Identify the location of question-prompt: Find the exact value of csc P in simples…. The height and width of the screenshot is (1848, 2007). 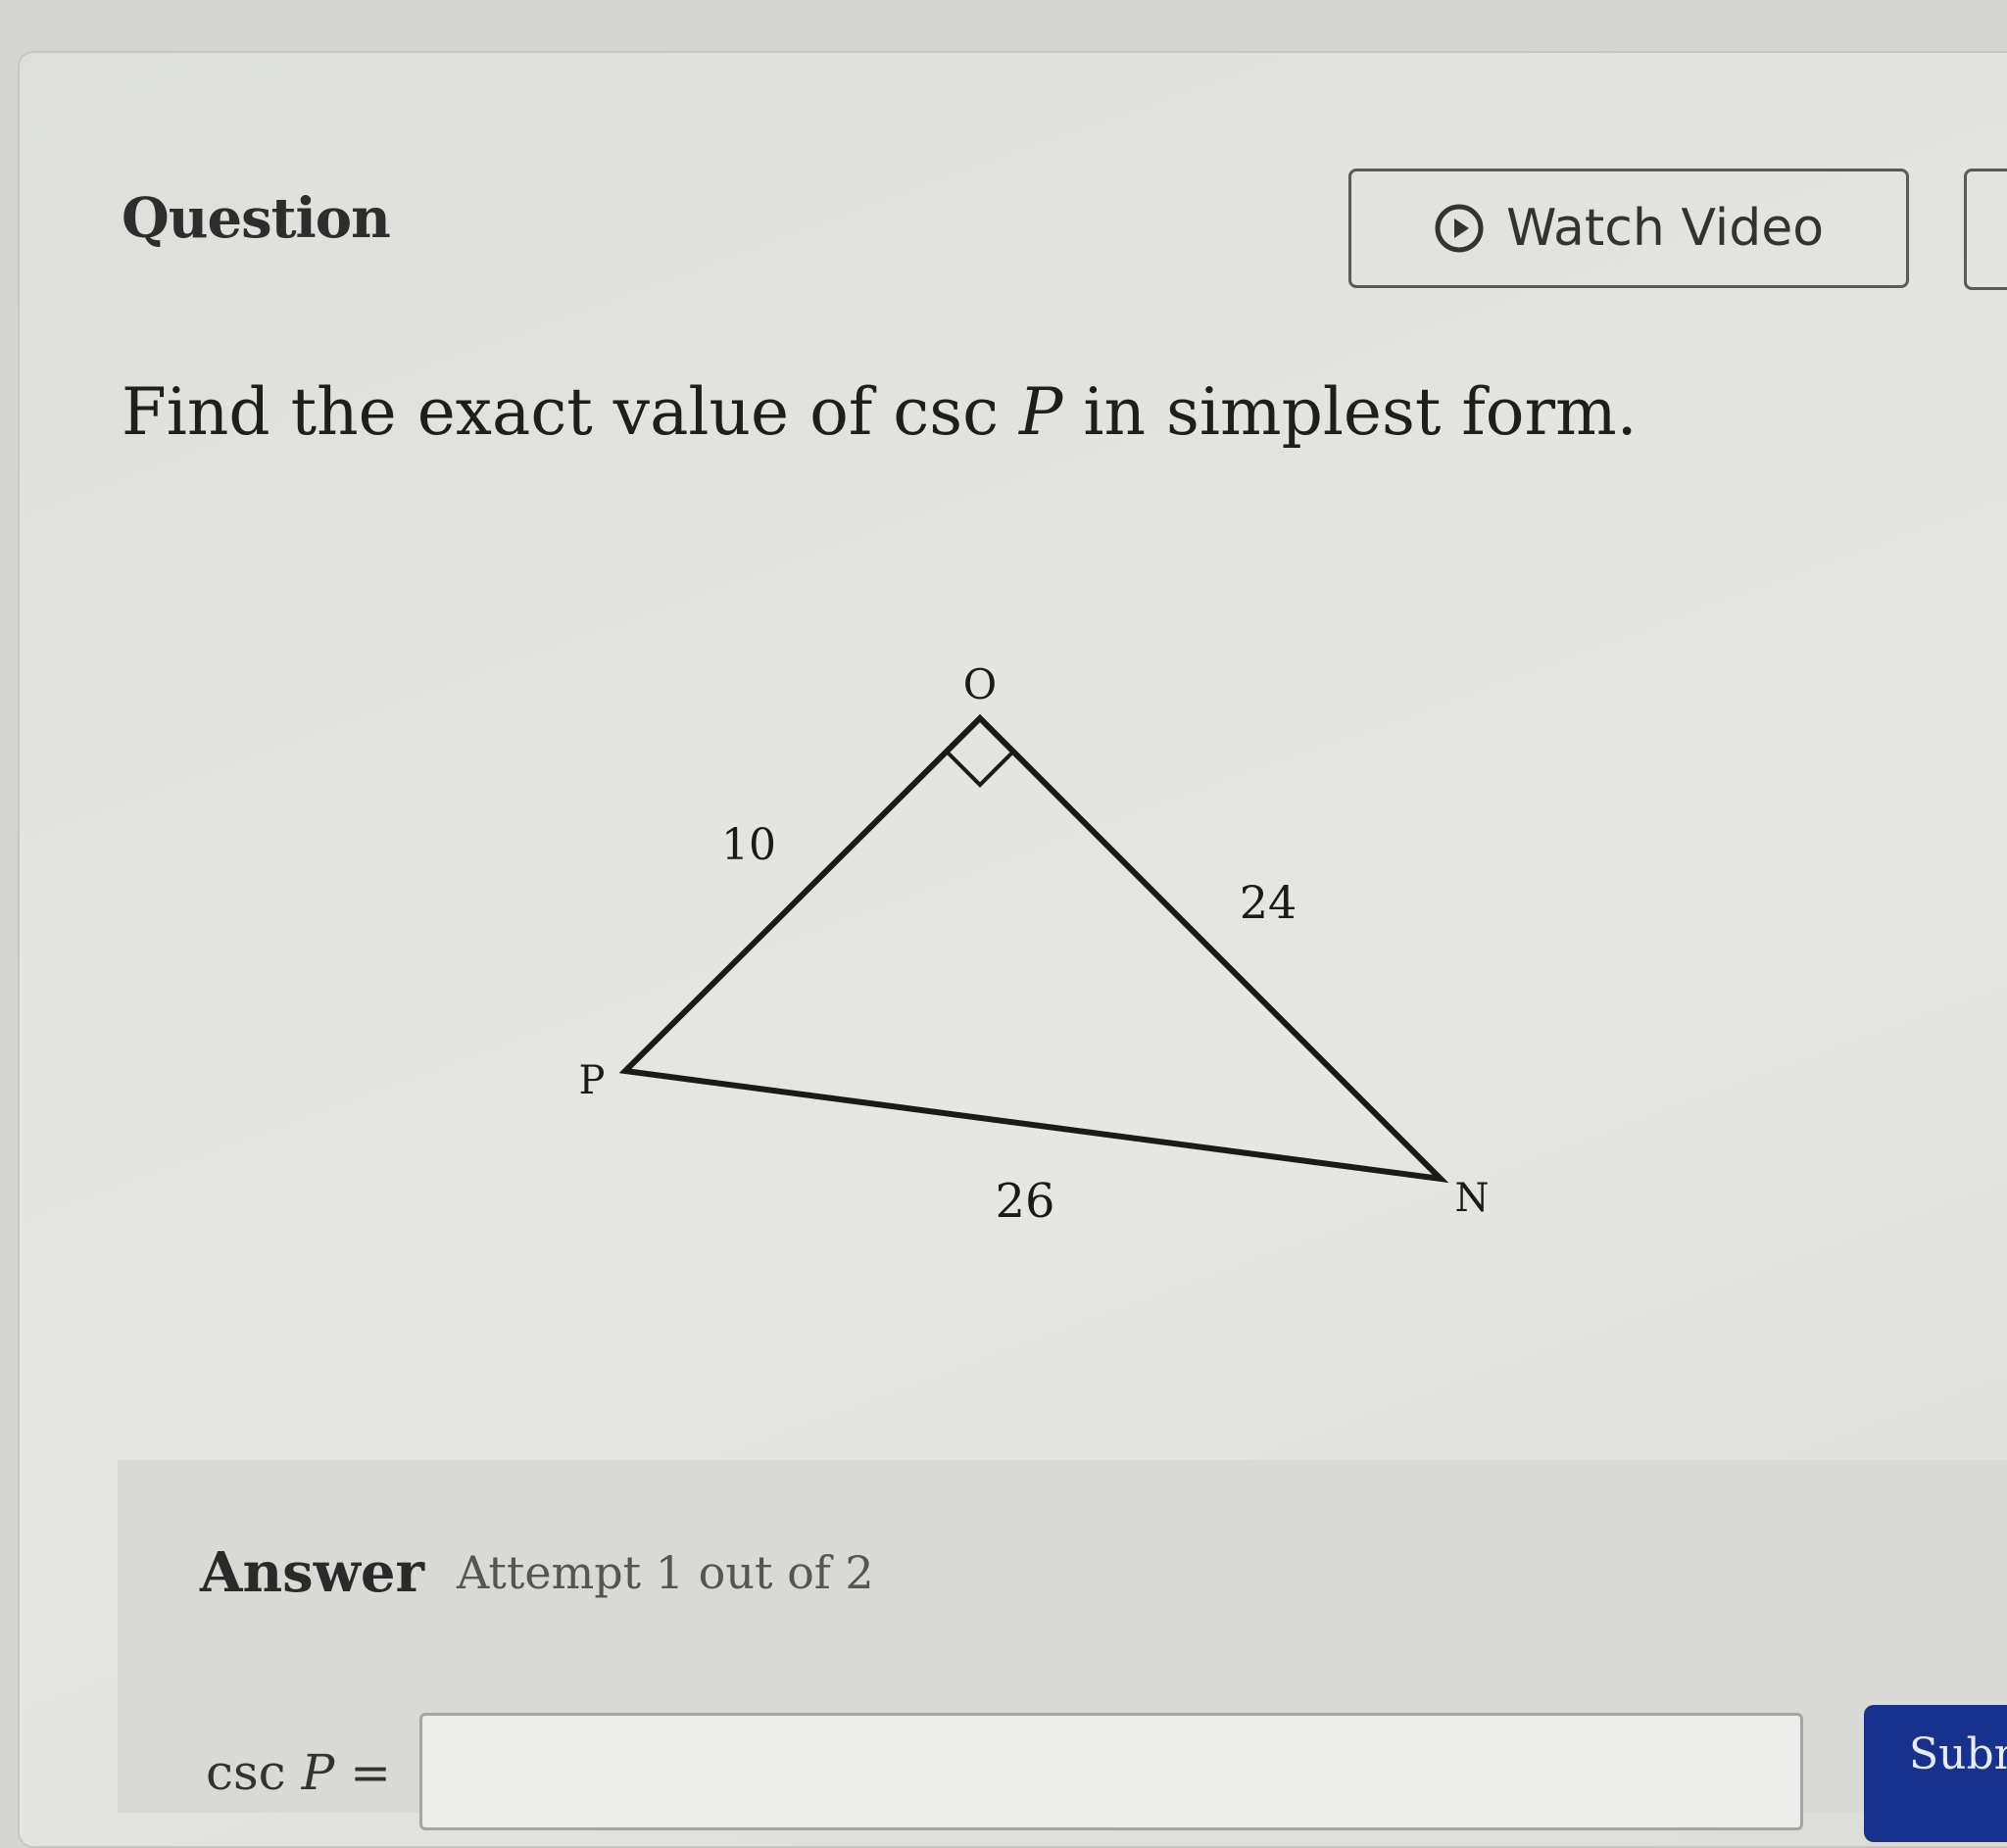
(880, 412).